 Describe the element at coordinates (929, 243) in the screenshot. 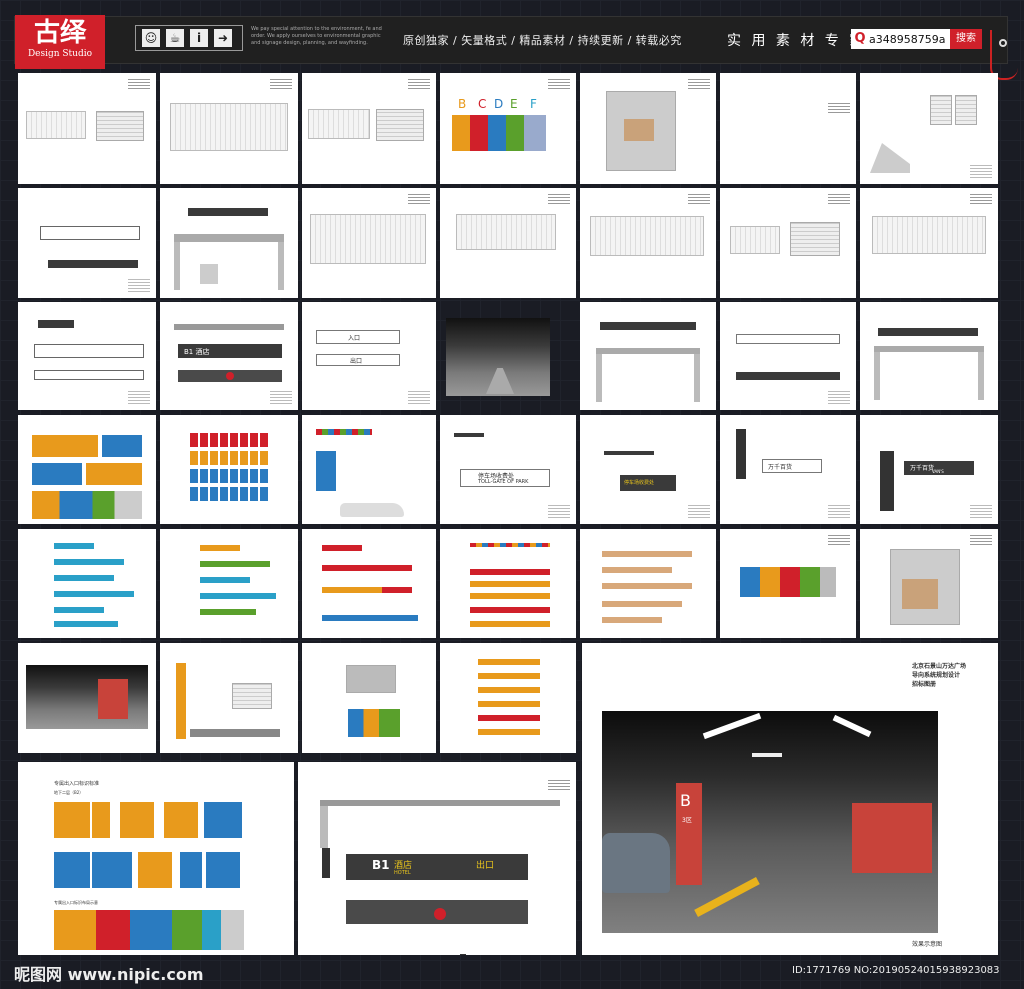

I see `thumb-r2-c7` at that location.